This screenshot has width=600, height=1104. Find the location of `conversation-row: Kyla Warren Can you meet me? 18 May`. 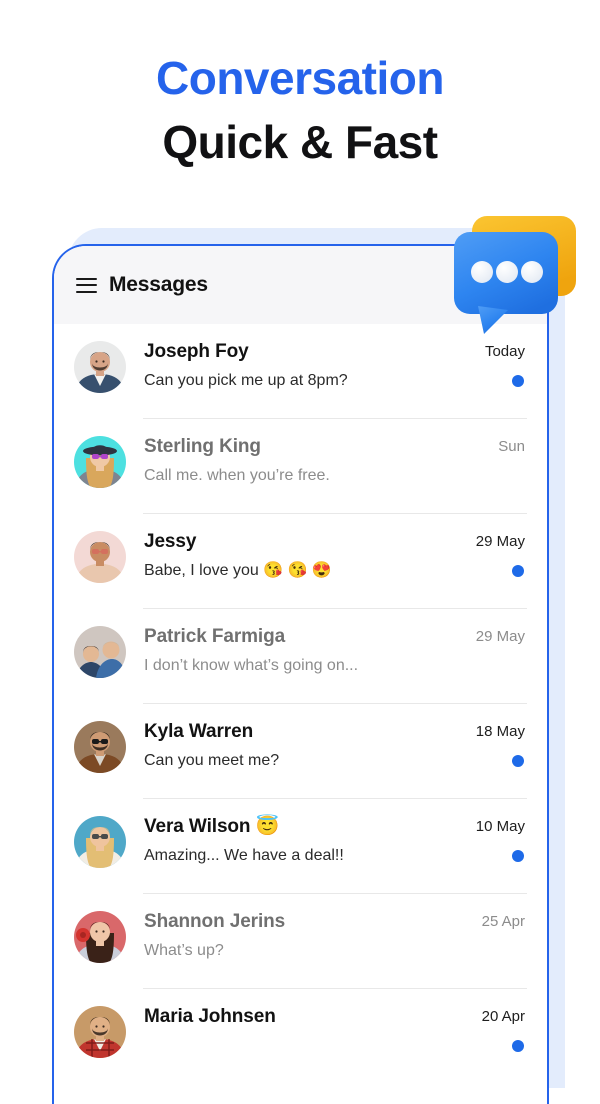

conversation-row: Kyla Warren Can you meet me? 18 May is located at coordinates (300, 751).